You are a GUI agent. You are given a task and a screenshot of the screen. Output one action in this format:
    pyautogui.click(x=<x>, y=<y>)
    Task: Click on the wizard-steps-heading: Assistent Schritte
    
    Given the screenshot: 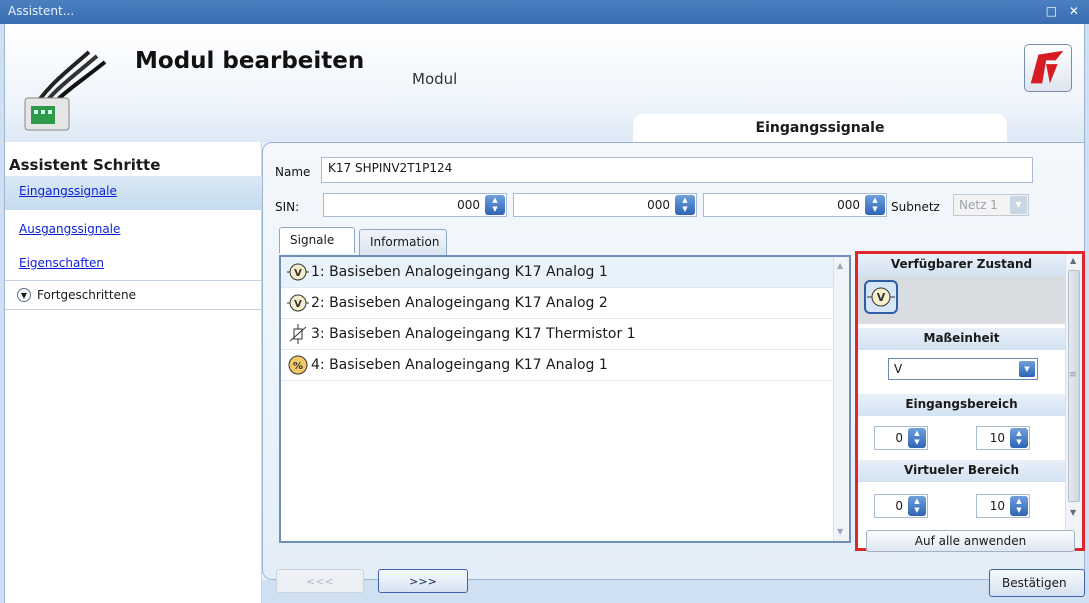 What is the action you would take?
    pyautogui.click(x=85, y=165)
    